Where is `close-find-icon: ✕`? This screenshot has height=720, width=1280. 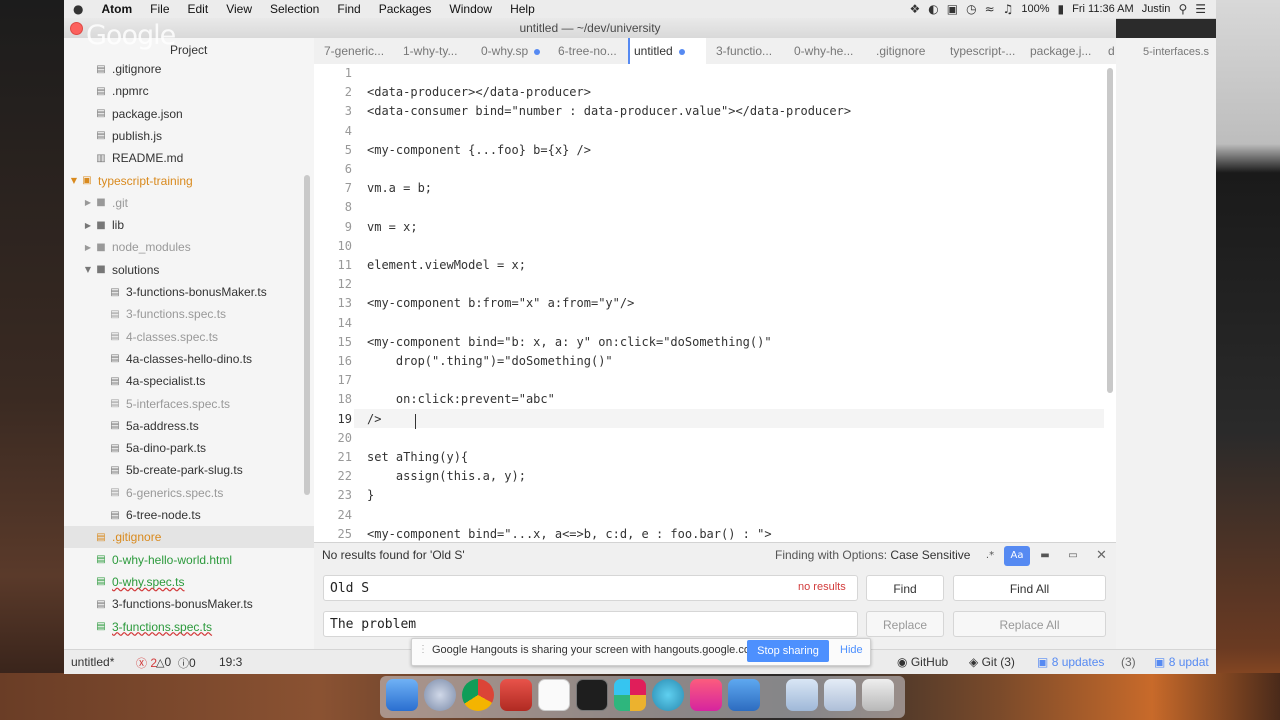
close-find-icon: ✕ is located at coordinates (1101, 555).